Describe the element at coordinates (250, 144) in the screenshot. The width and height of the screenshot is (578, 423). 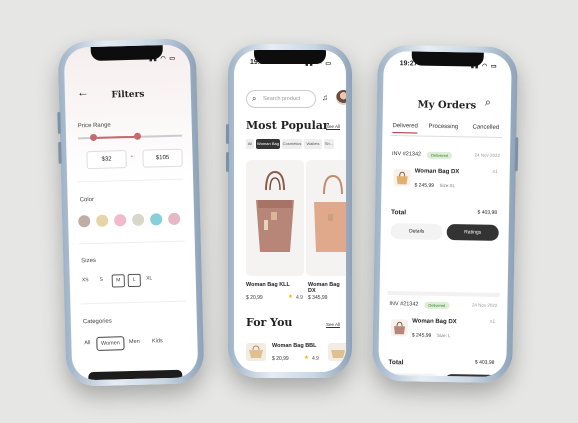
I see `category-chip: All` at that location.